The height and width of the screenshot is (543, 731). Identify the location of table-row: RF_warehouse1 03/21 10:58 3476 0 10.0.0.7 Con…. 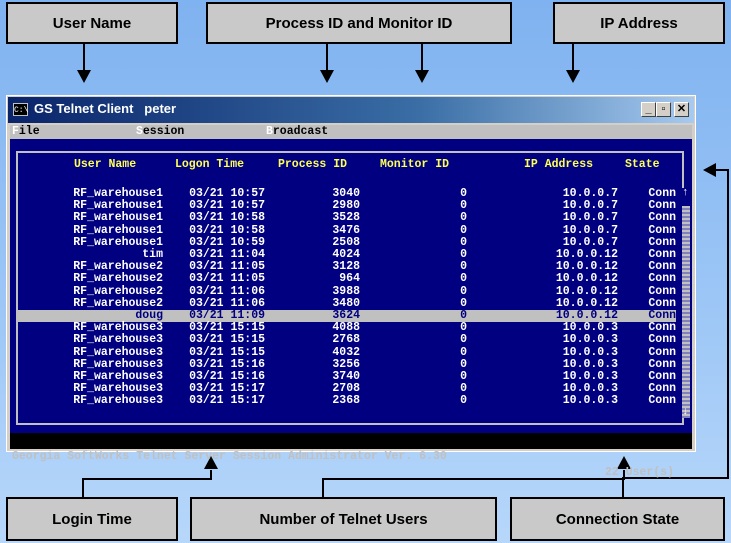
(347, 230).